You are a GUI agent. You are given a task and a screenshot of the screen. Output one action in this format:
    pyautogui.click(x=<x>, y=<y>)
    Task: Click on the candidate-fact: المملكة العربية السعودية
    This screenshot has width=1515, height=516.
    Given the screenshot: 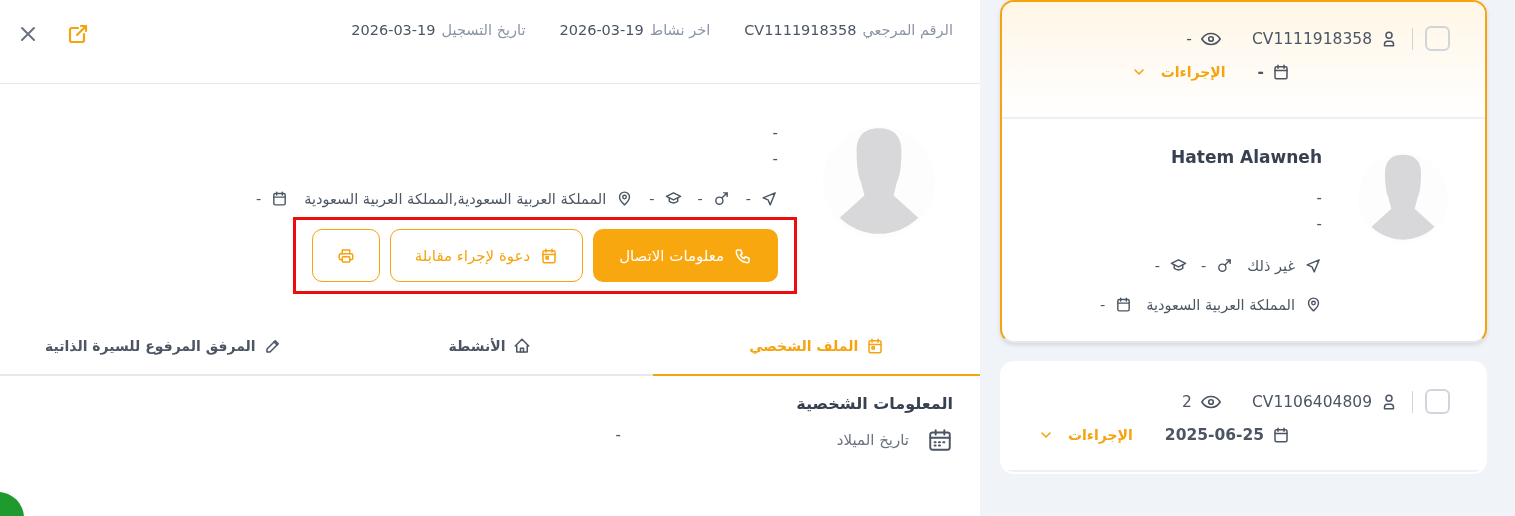 What is the action you would take?
    pyautogui.click(x=1220, y=304)
    